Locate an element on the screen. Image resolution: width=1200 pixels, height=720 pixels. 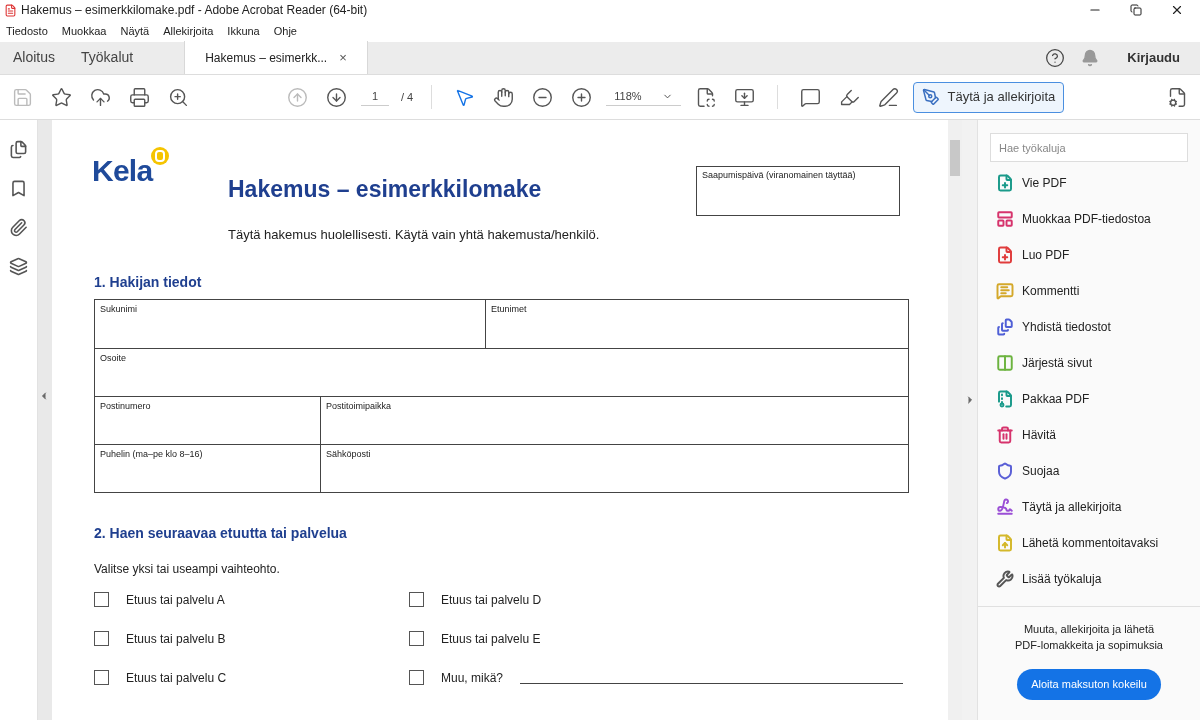
intro-text: Täytä hakemus huolellisesti. Käytä vain yhtä hakemusta/henkilö. is located at coordinates (414, 234).